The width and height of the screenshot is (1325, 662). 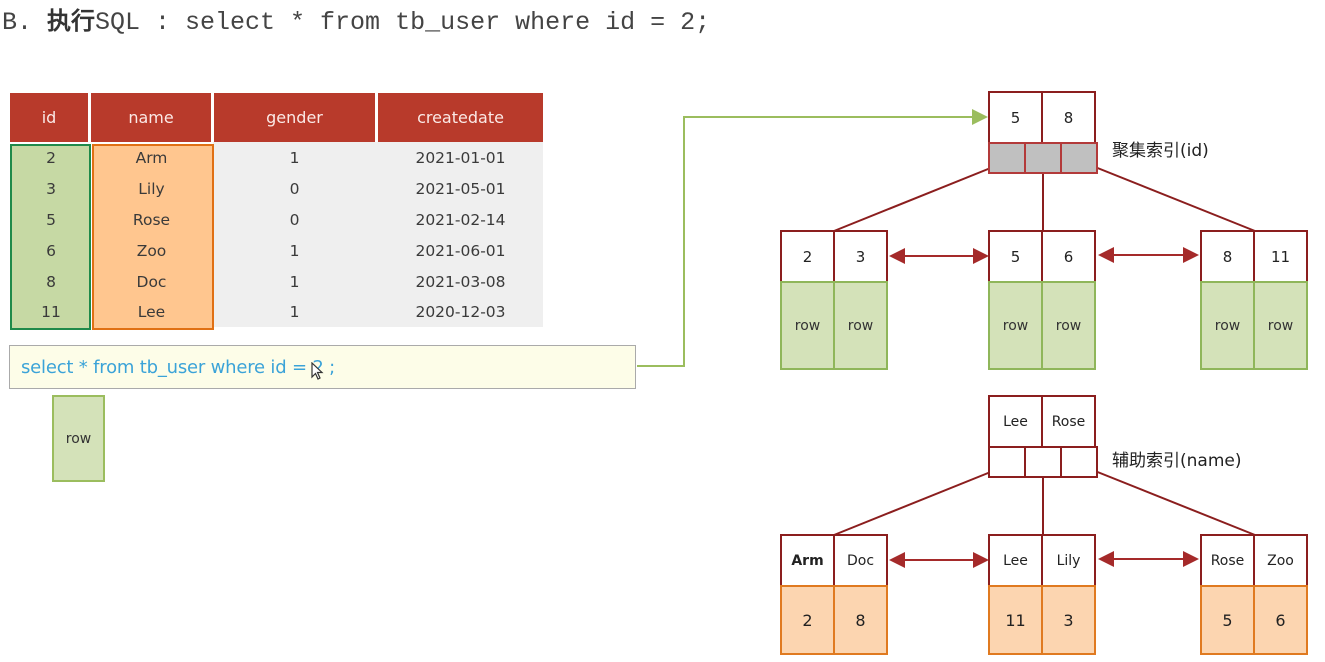 I want to click on secondary-index-label: 辅助索引(name), so click(x=1177, y=461).